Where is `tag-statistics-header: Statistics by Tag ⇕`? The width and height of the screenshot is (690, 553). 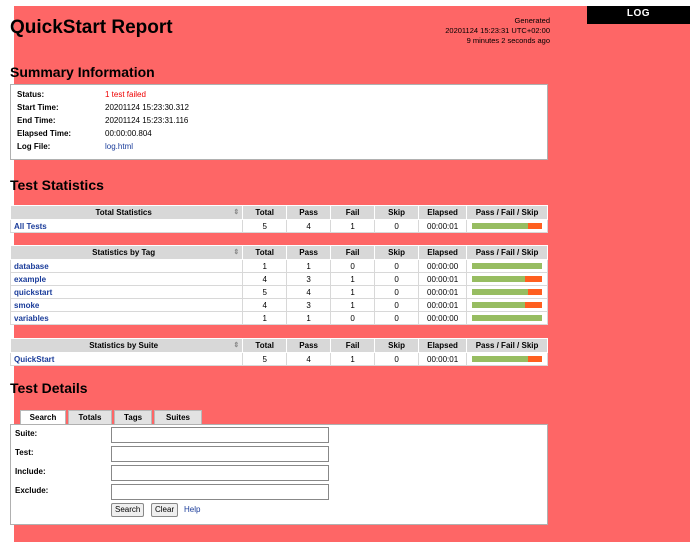 tag-statistics-header: Statistics by Tag ⇕ is located at coordinates (126, 252).